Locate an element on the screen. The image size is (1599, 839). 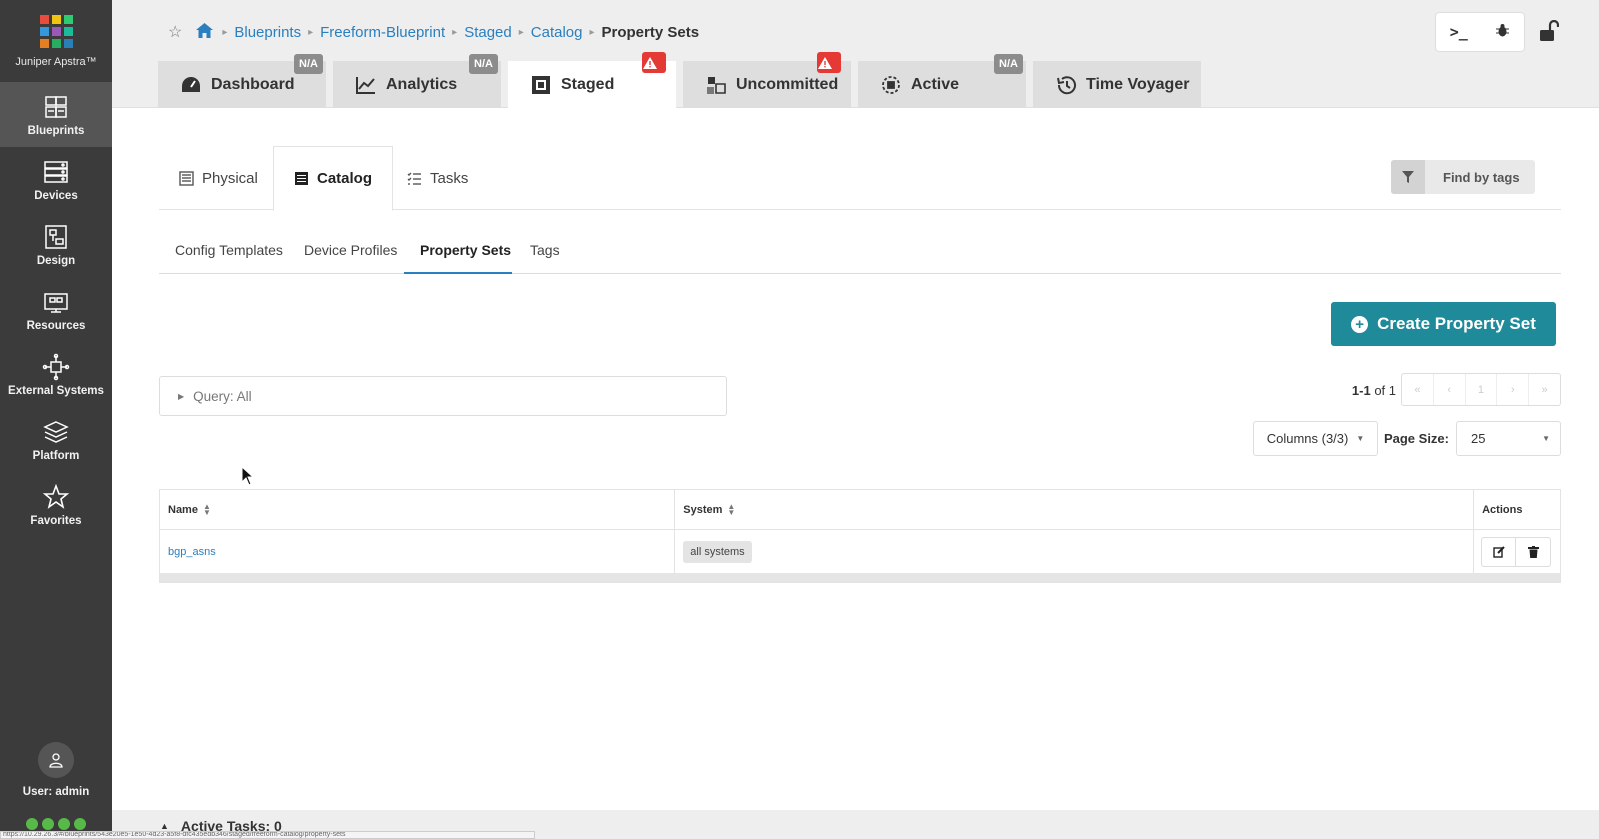
name-cell: bgp_asns is located at coordinates (418, 551).